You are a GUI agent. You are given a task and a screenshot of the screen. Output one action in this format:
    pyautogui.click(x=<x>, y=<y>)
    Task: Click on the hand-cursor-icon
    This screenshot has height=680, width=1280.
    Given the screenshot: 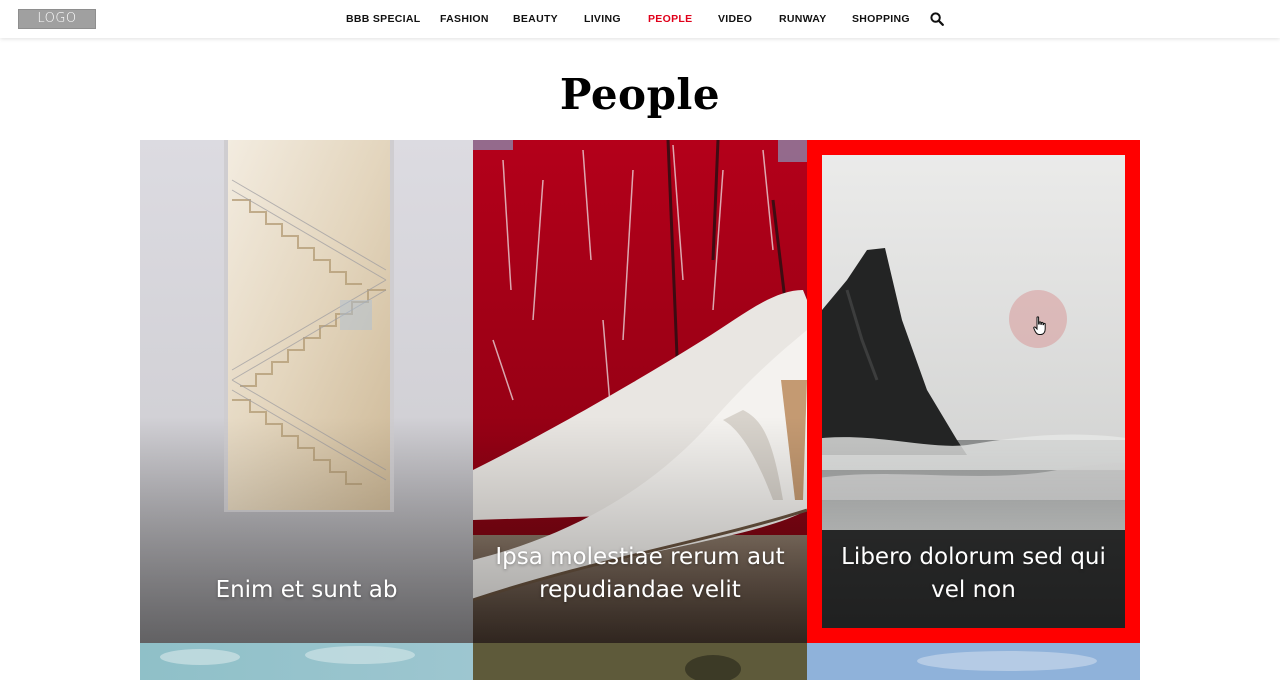 What is the action you would take?
    pyautogui.click(x=1039, y=325)
    